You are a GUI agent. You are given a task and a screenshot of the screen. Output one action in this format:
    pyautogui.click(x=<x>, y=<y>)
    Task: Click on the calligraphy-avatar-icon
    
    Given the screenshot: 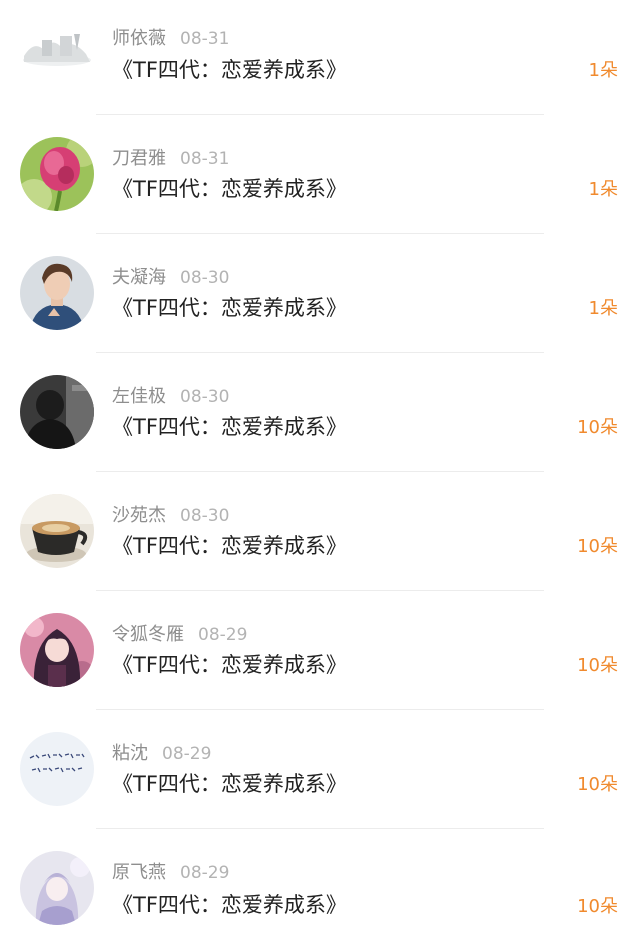 What is the action you would take?
    pyautogui.click(x=57, y=769)
    